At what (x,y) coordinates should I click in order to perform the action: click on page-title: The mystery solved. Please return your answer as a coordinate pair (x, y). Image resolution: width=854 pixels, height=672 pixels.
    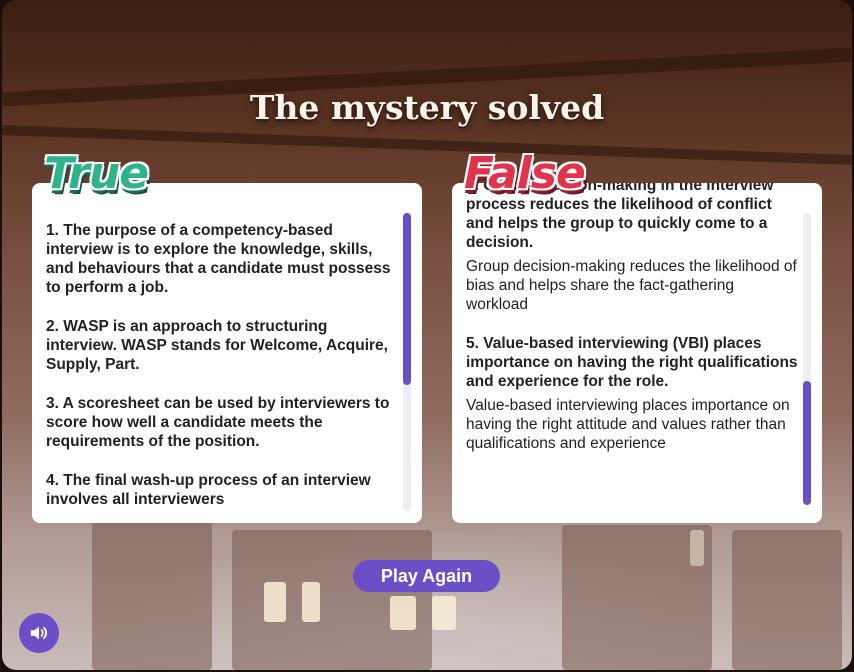
    Looking at the image, I should click on (427, 107).